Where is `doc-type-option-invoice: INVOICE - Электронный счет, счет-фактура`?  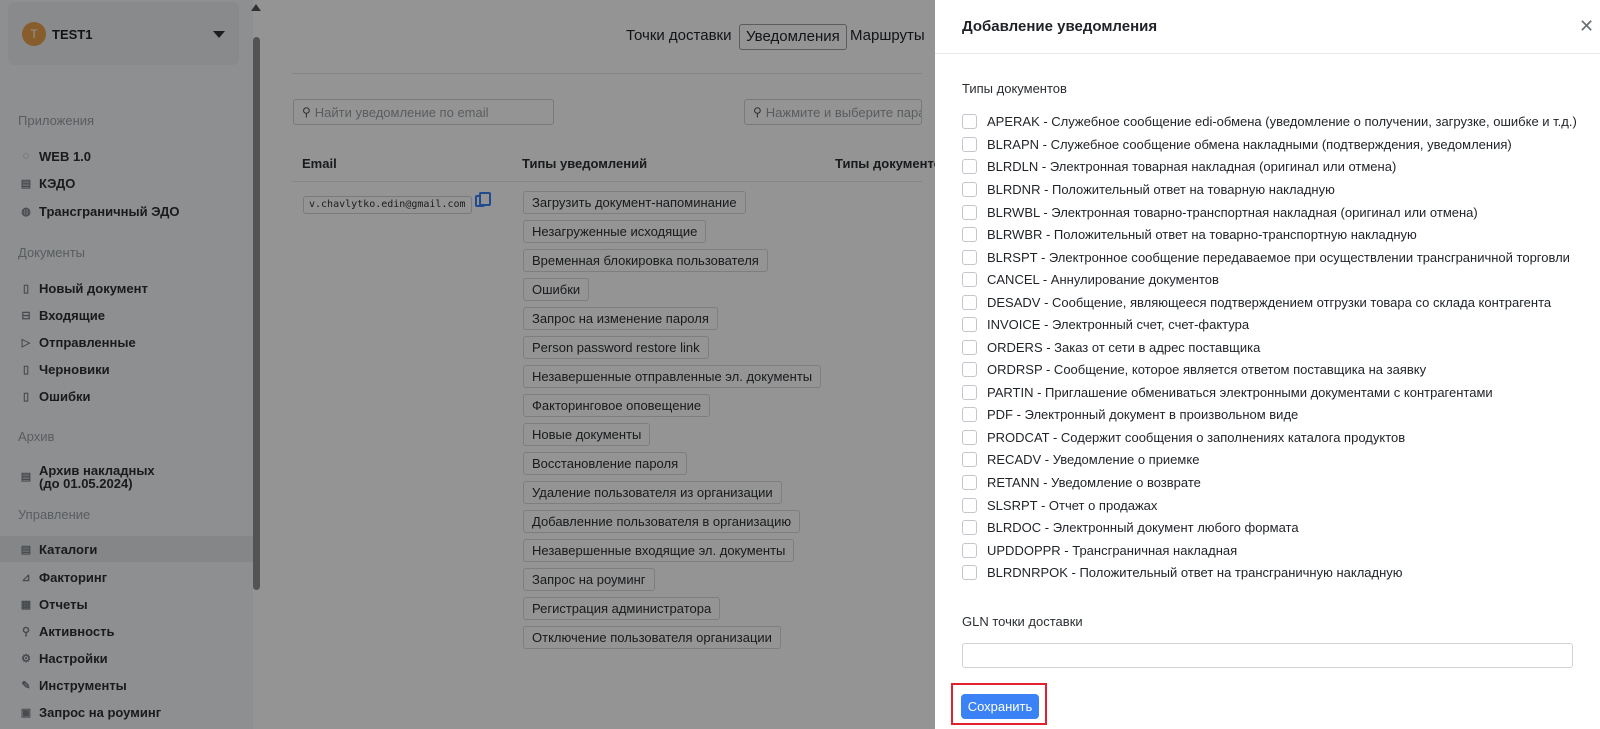 doc-type-option-invoice: INVOICE - Электронный счет, счет-фактура is located at coordinates (1105, 324).